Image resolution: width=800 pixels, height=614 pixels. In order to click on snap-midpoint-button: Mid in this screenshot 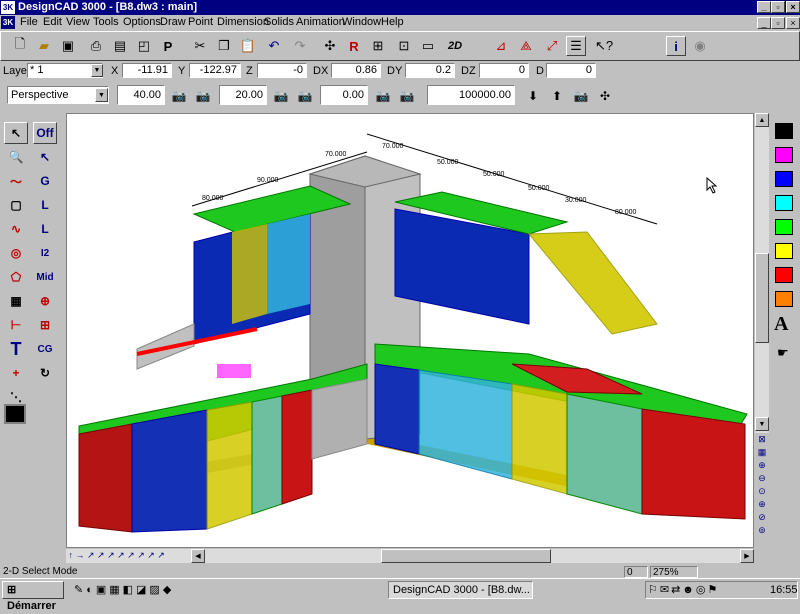, I will do `click(45, 277)`.